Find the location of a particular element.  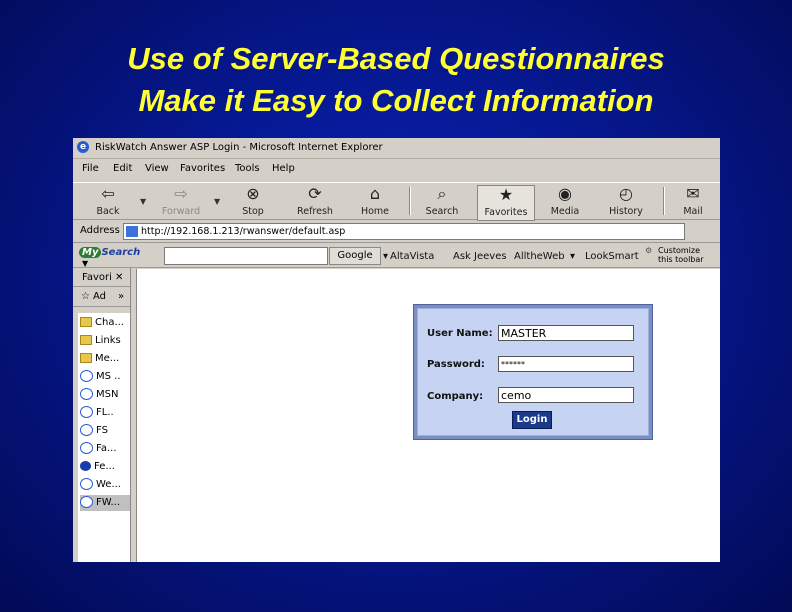

customize-toolbar-link: Customize this toolbar is located at coordinates (681, 255).